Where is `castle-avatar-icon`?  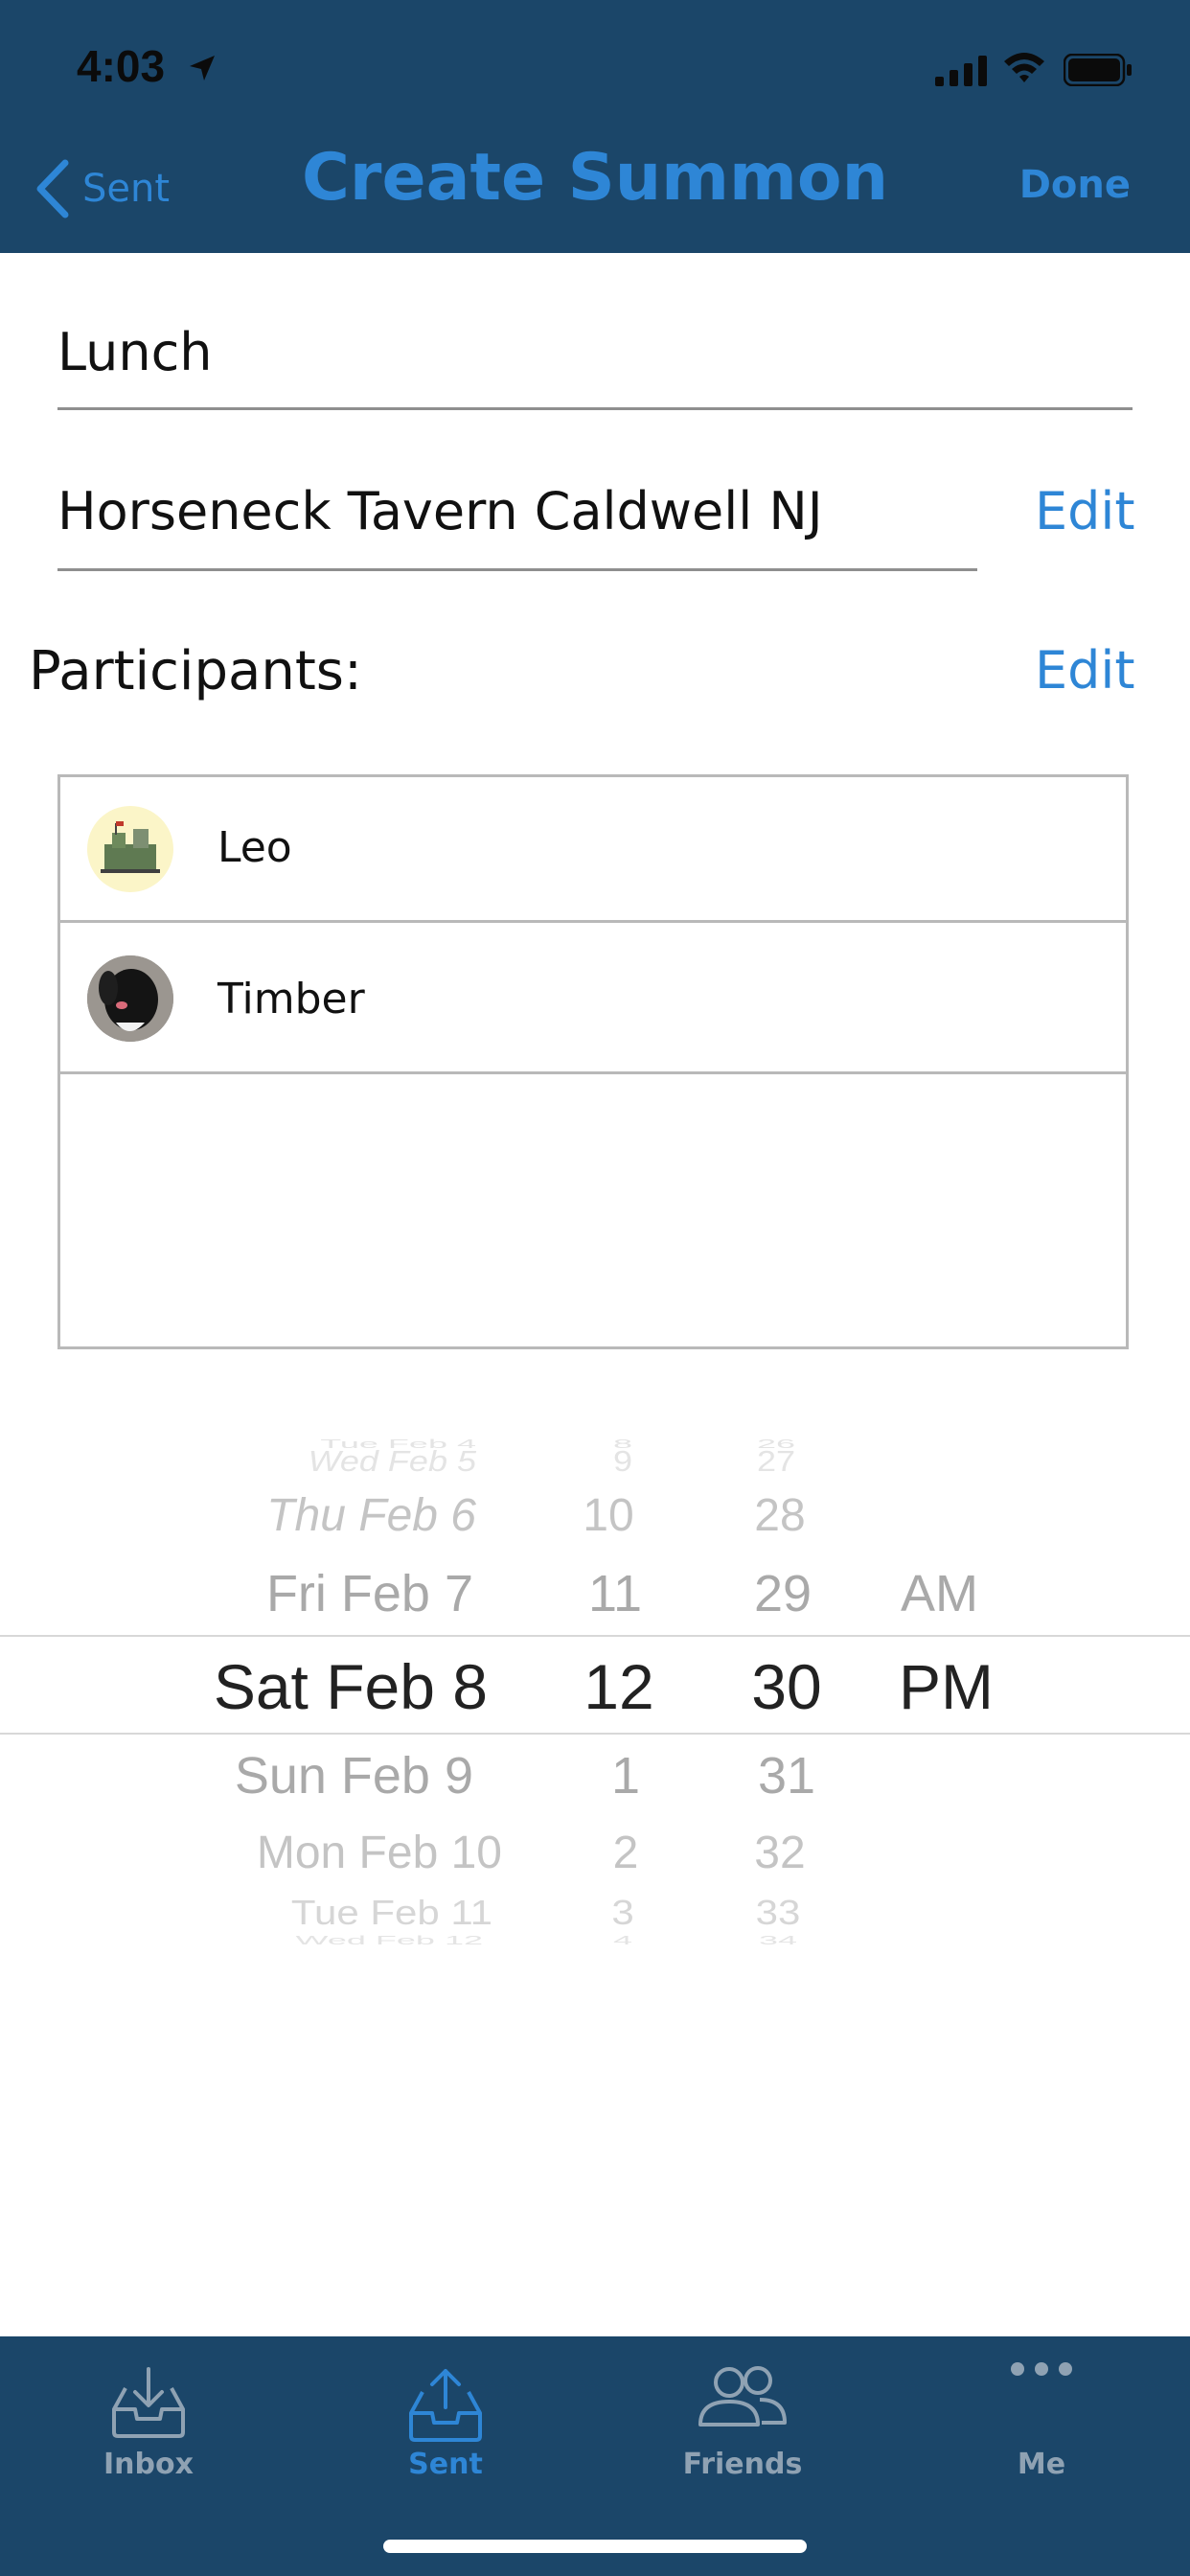
castle-avatar-icon is located at coordinates (131, 847).